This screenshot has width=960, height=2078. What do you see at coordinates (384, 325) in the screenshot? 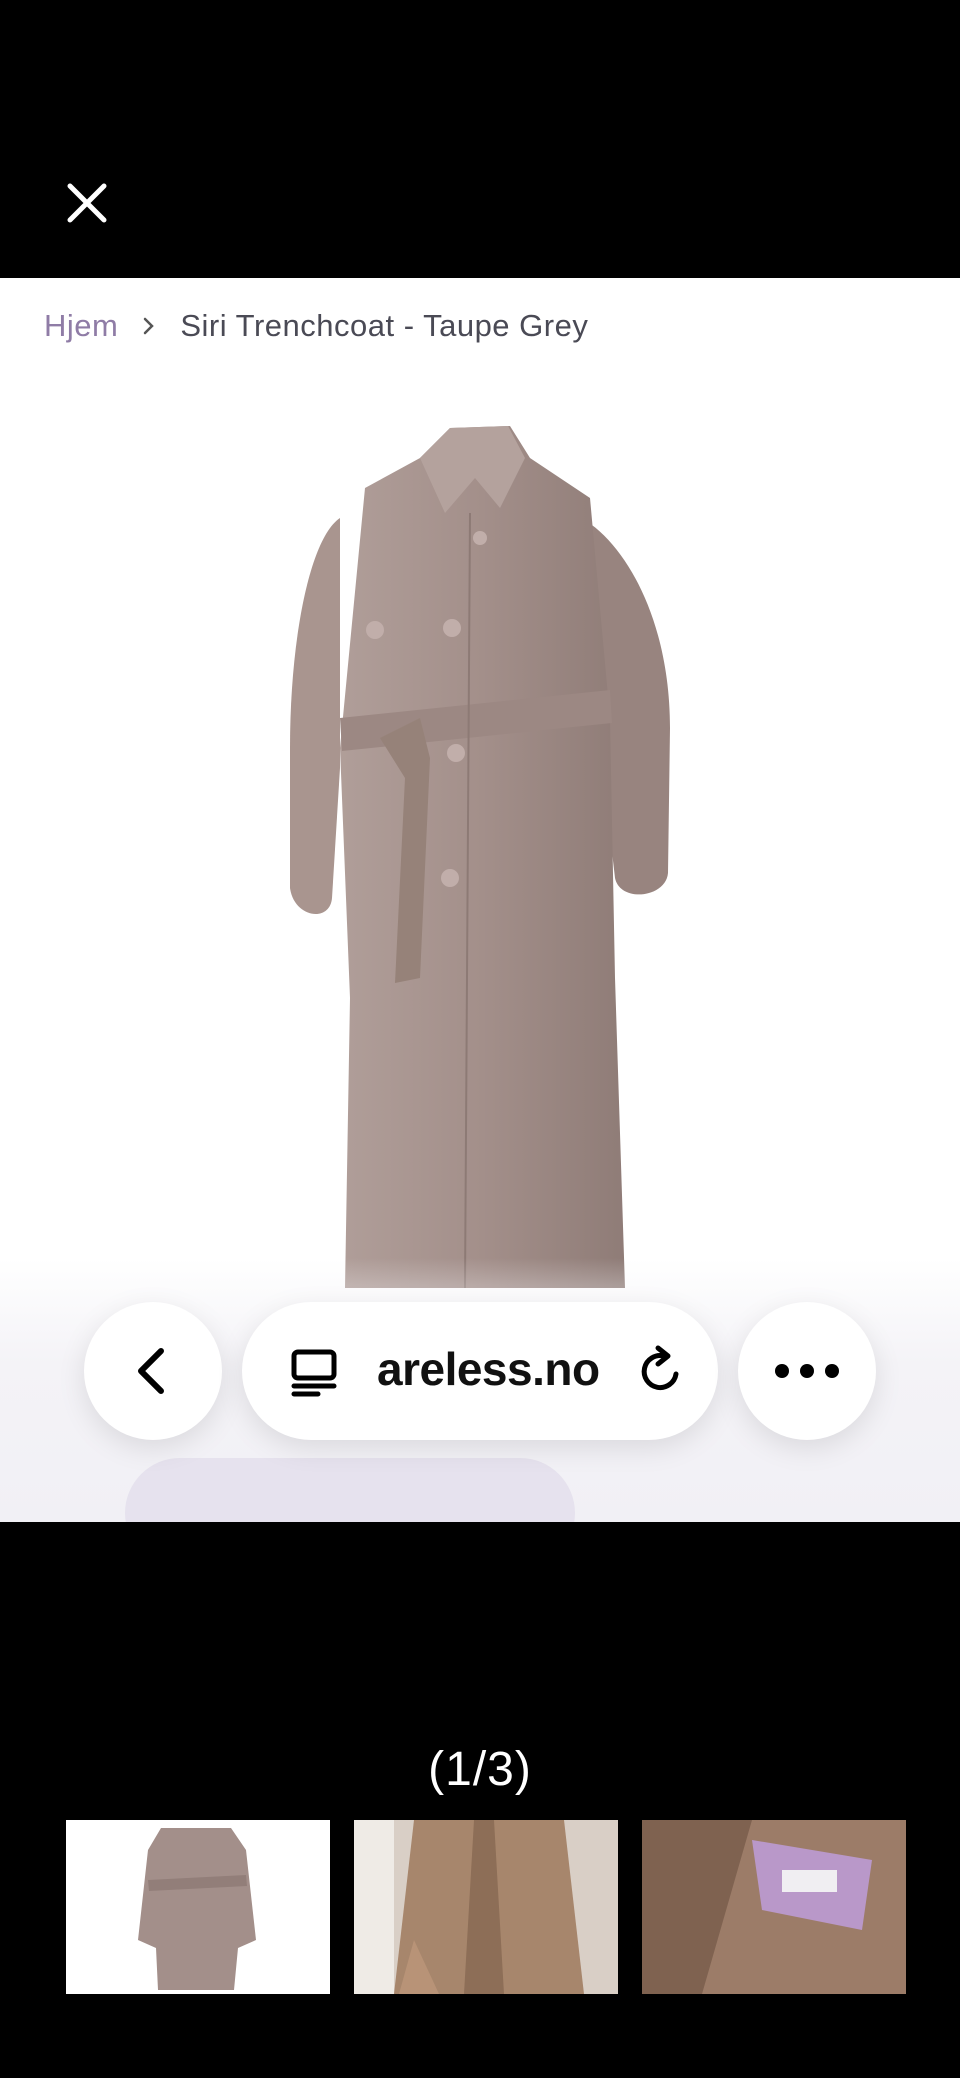
I see `breadcrumb-current: Siri Trenchcoat - Taupe Grey` at bounding box center [384, 325].